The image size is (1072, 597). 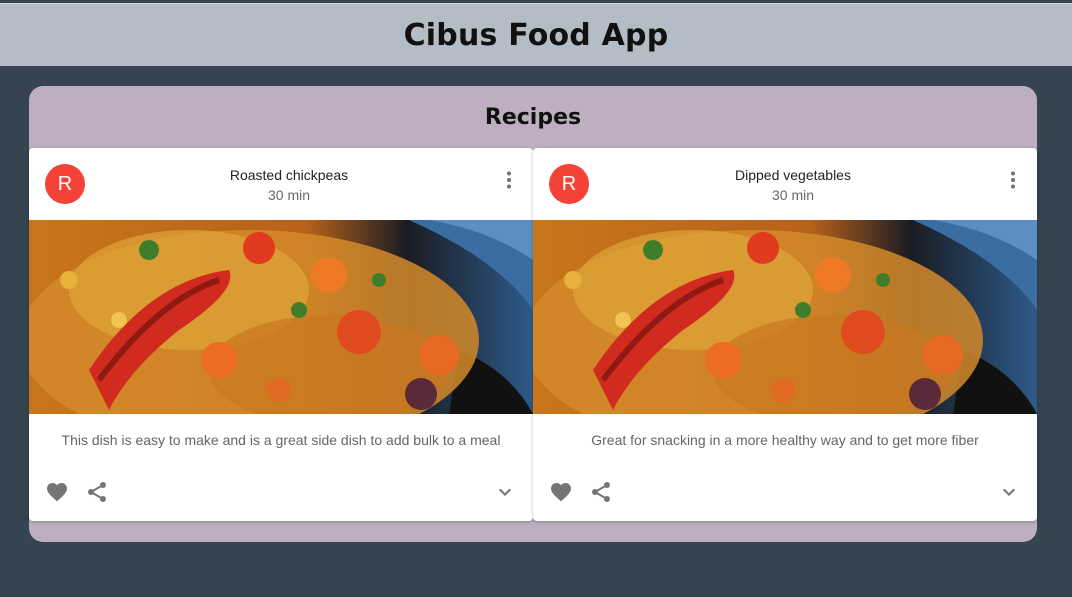 What do you see at coordinates (533, 117) in the screenshot?
I see `panel-title: Recipes` at bounding box center [533, 117].